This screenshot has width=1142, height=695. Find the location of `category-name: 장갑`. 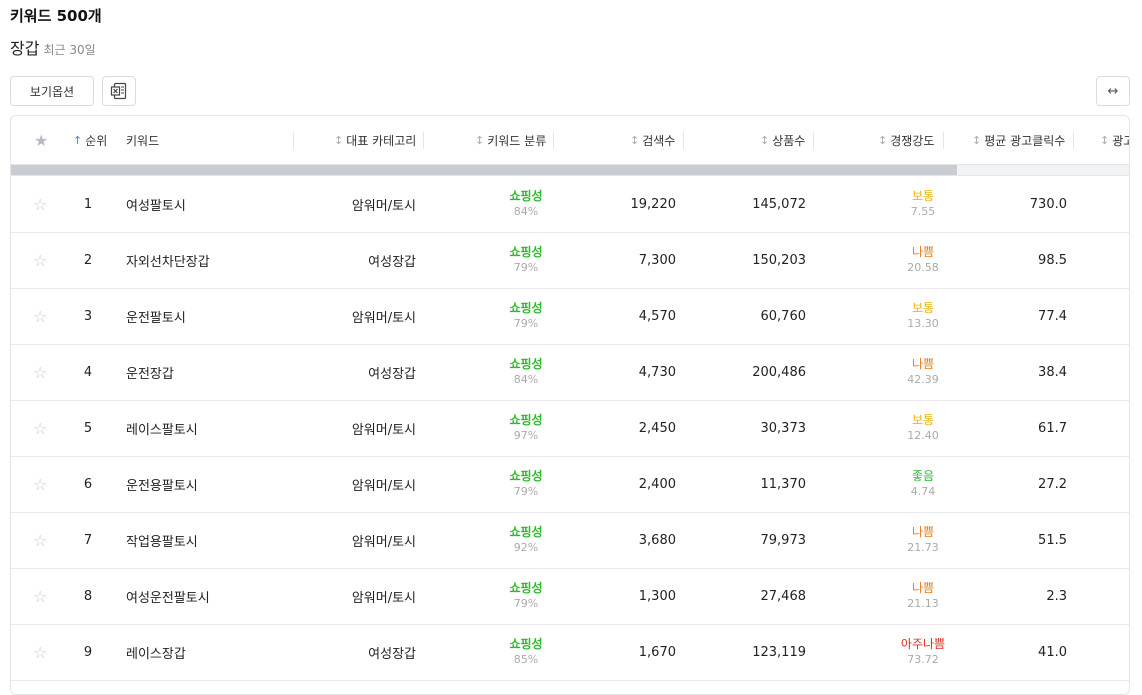

category-name: 장갑 is located at coordinates (25, 48).